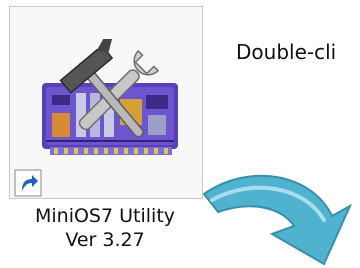 The height and width of the screenshot is (268, 360). Describe the element at coordinates (105, 240) in the screenshot. I see `shortcut-version: Ver 3.27` at that location.